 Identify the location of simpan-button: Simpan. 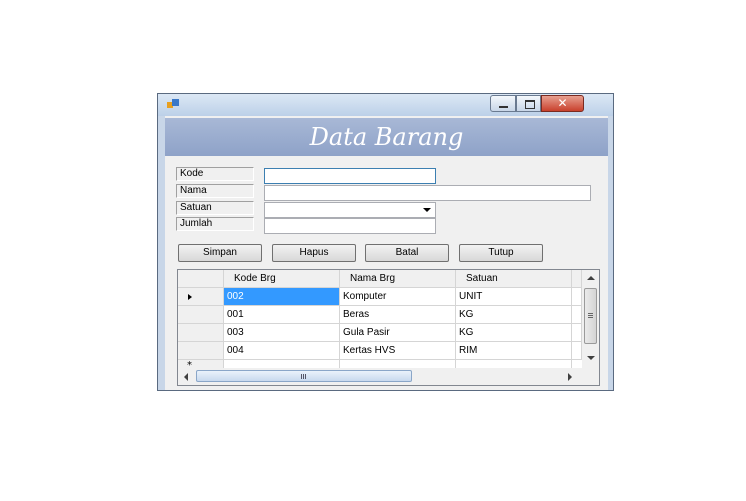
(220, 253).